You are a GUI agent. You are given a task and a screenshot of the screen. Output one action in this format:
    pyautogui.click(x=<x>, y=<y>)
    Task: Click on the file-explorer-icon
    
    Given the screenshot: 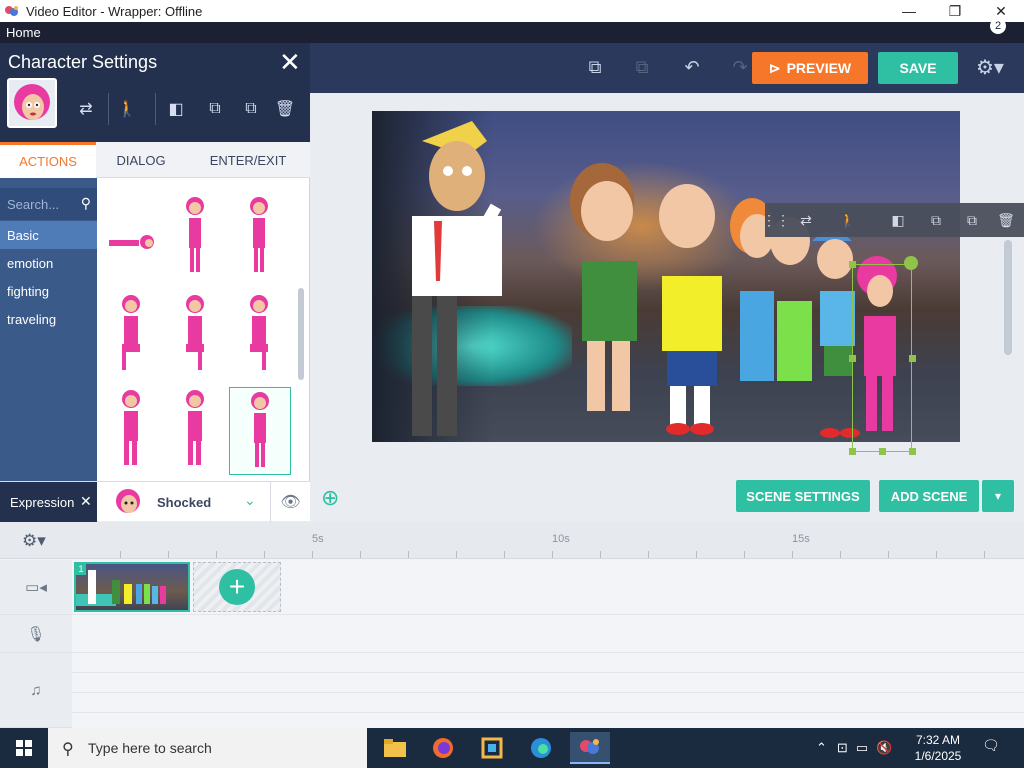 What is the action you would take?
    pyautogui.click(x=395, y=748)
    